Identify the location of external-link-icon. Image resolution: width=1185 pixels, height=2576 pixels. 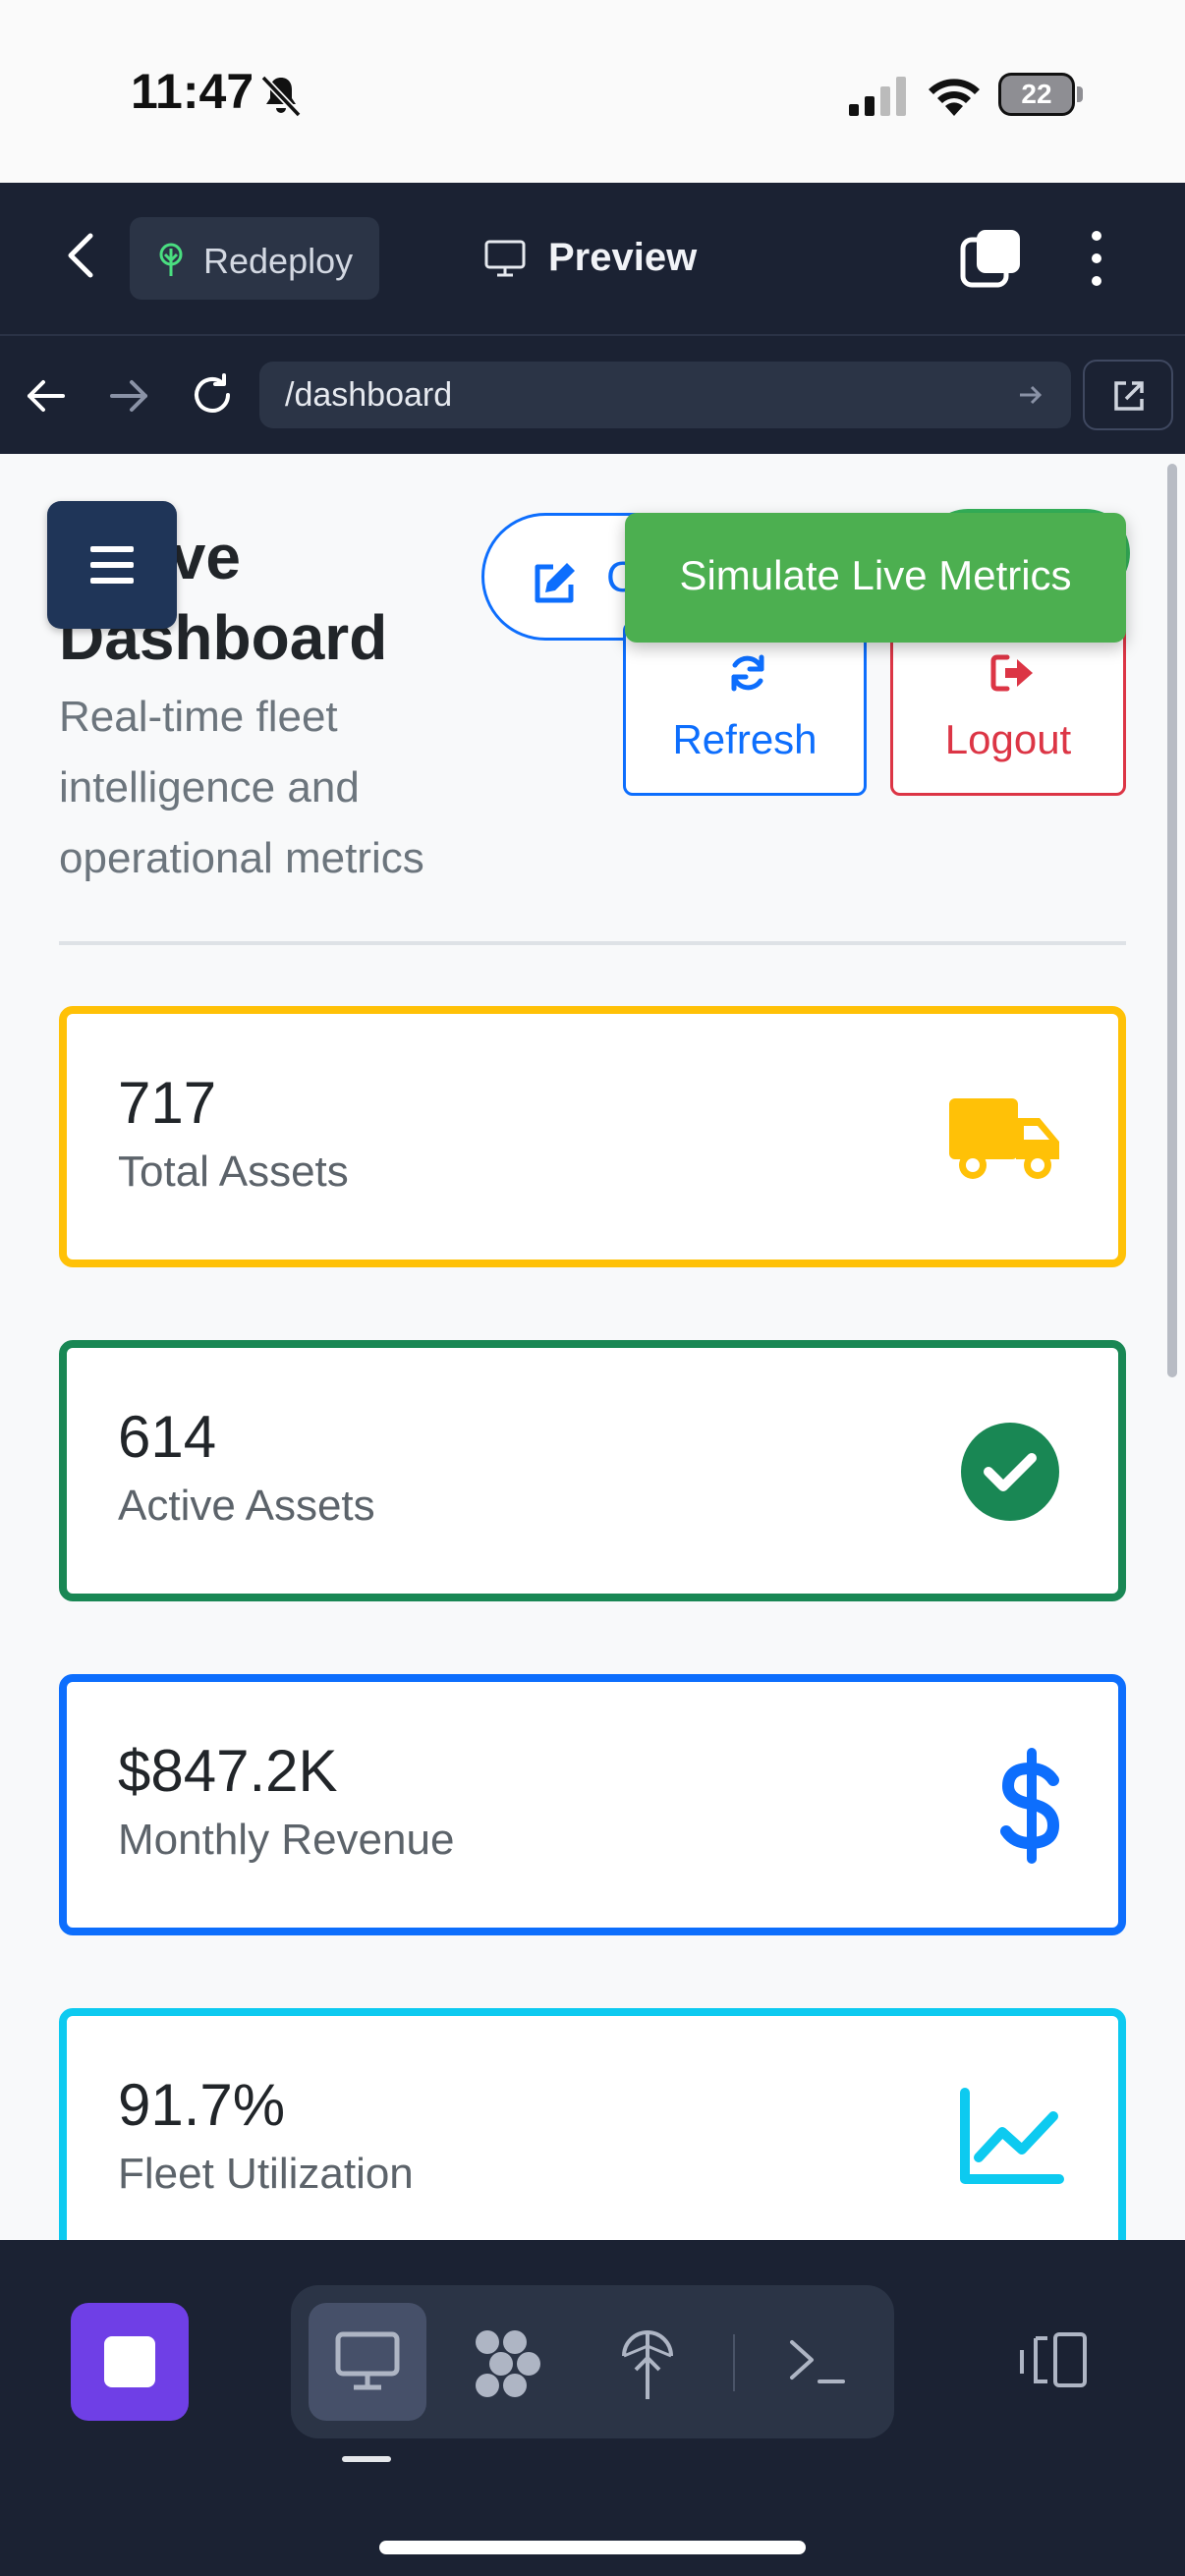
(1129, 396).